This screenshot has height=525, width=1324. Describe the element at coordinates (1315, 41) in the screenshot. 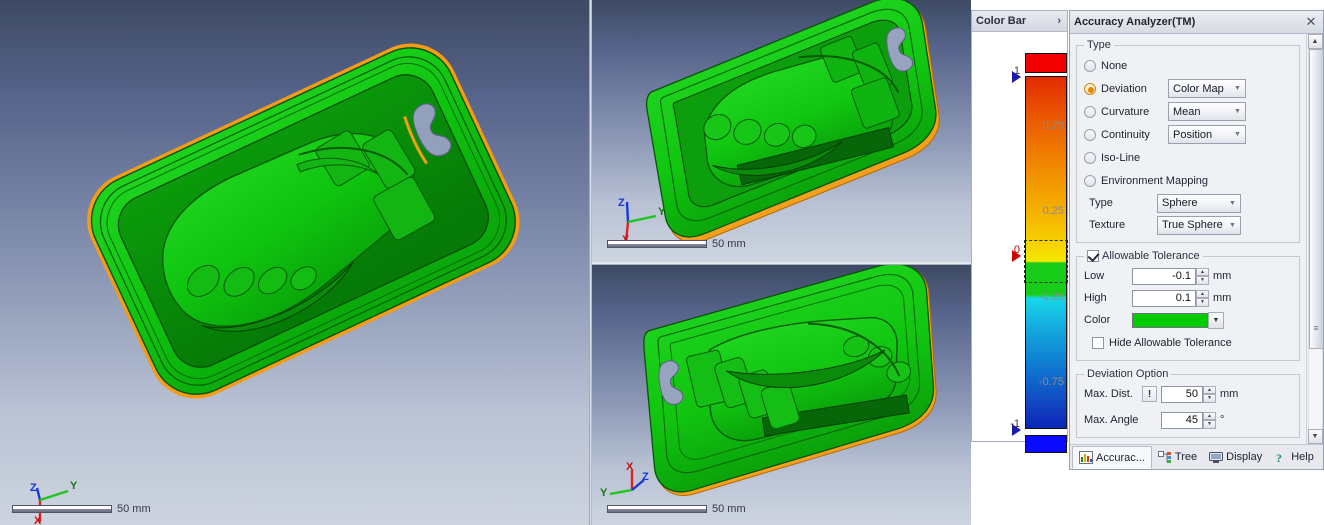

I see `scroll-up-button: ▲` at that location.